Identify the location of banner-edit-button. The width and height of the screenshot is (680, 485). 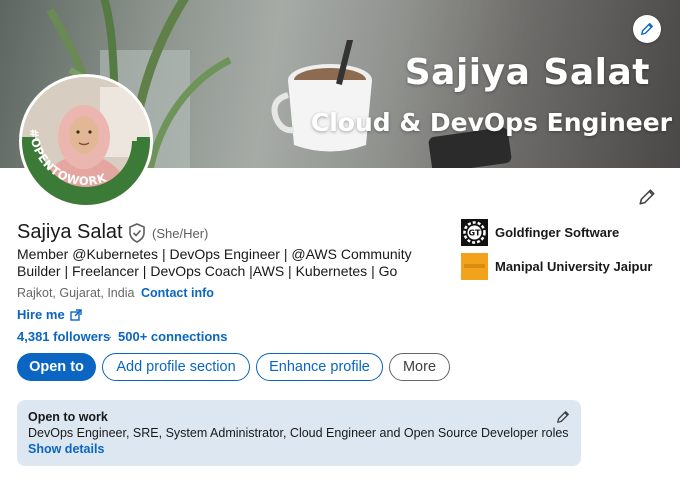
(647, 29).